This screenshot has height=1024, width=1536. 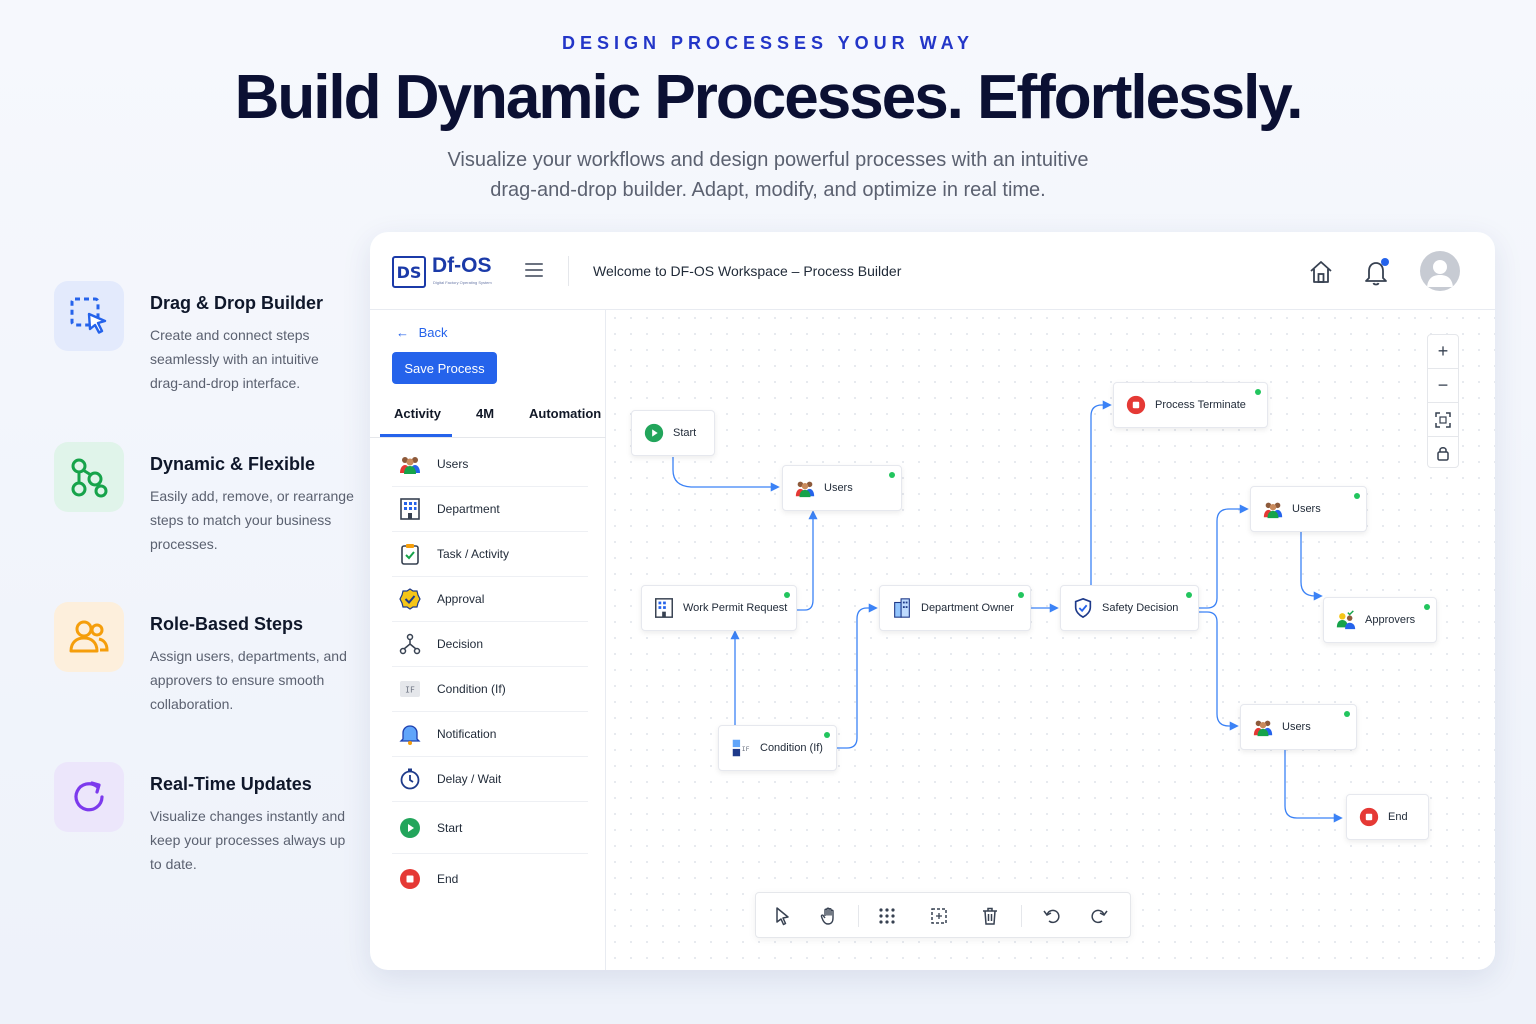 I want to click on node-users-1: Users, so click(x=842, y=488).